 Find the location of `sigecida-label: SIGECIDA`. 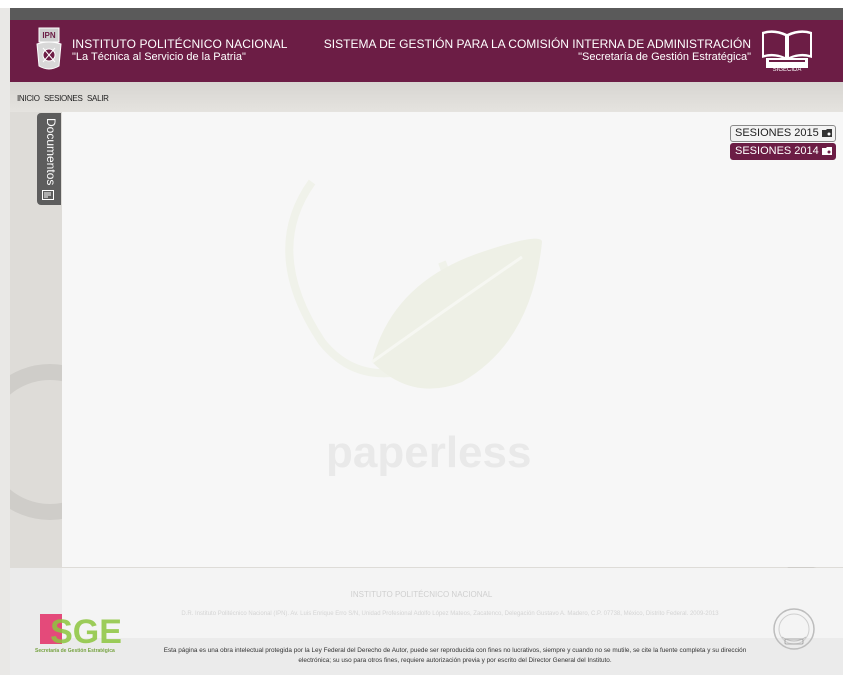

sigecida-label: SIGECIDA is located at coordinates (787, 70).